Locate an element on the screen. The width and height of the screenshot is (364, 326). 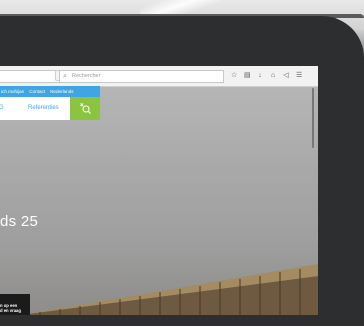
wooden-slats-image is located at coordinates (169, 289).